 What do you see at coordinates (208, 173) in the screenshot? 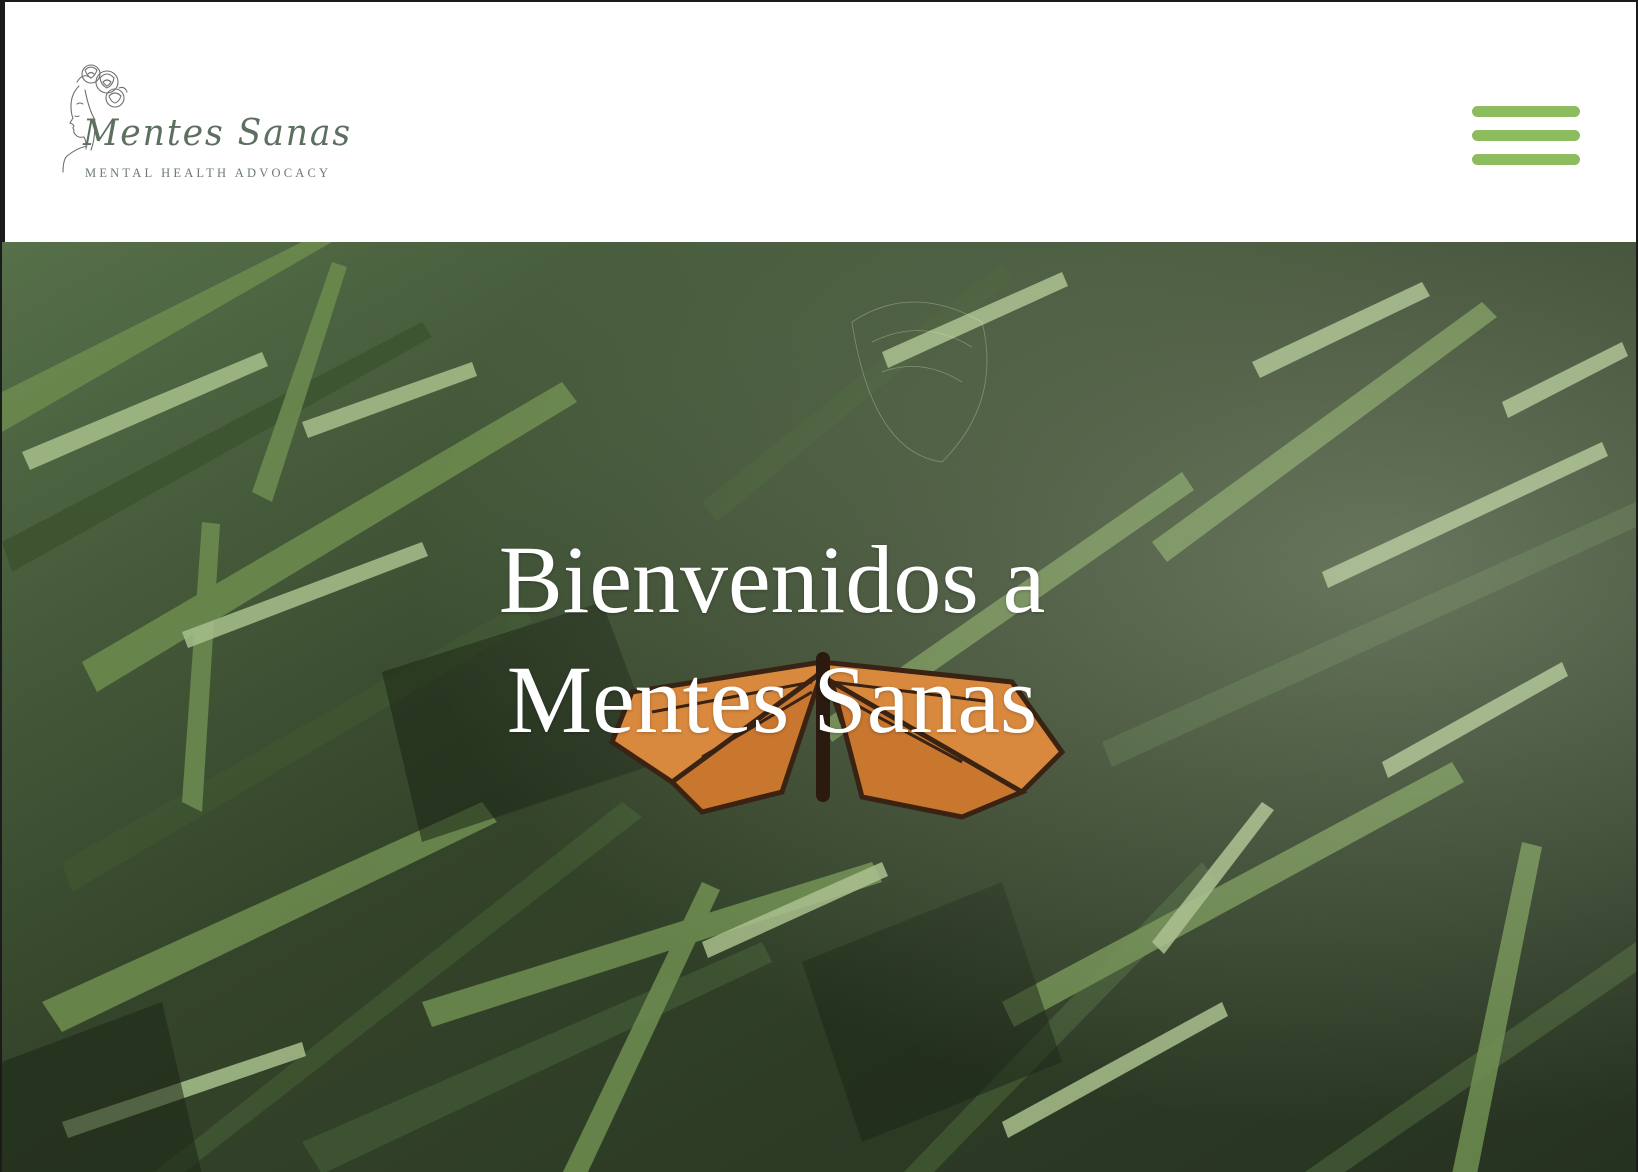
I see `logo-tagline: MENTAL HEALTH ADVOCACY` at bounding box center [208, 173].